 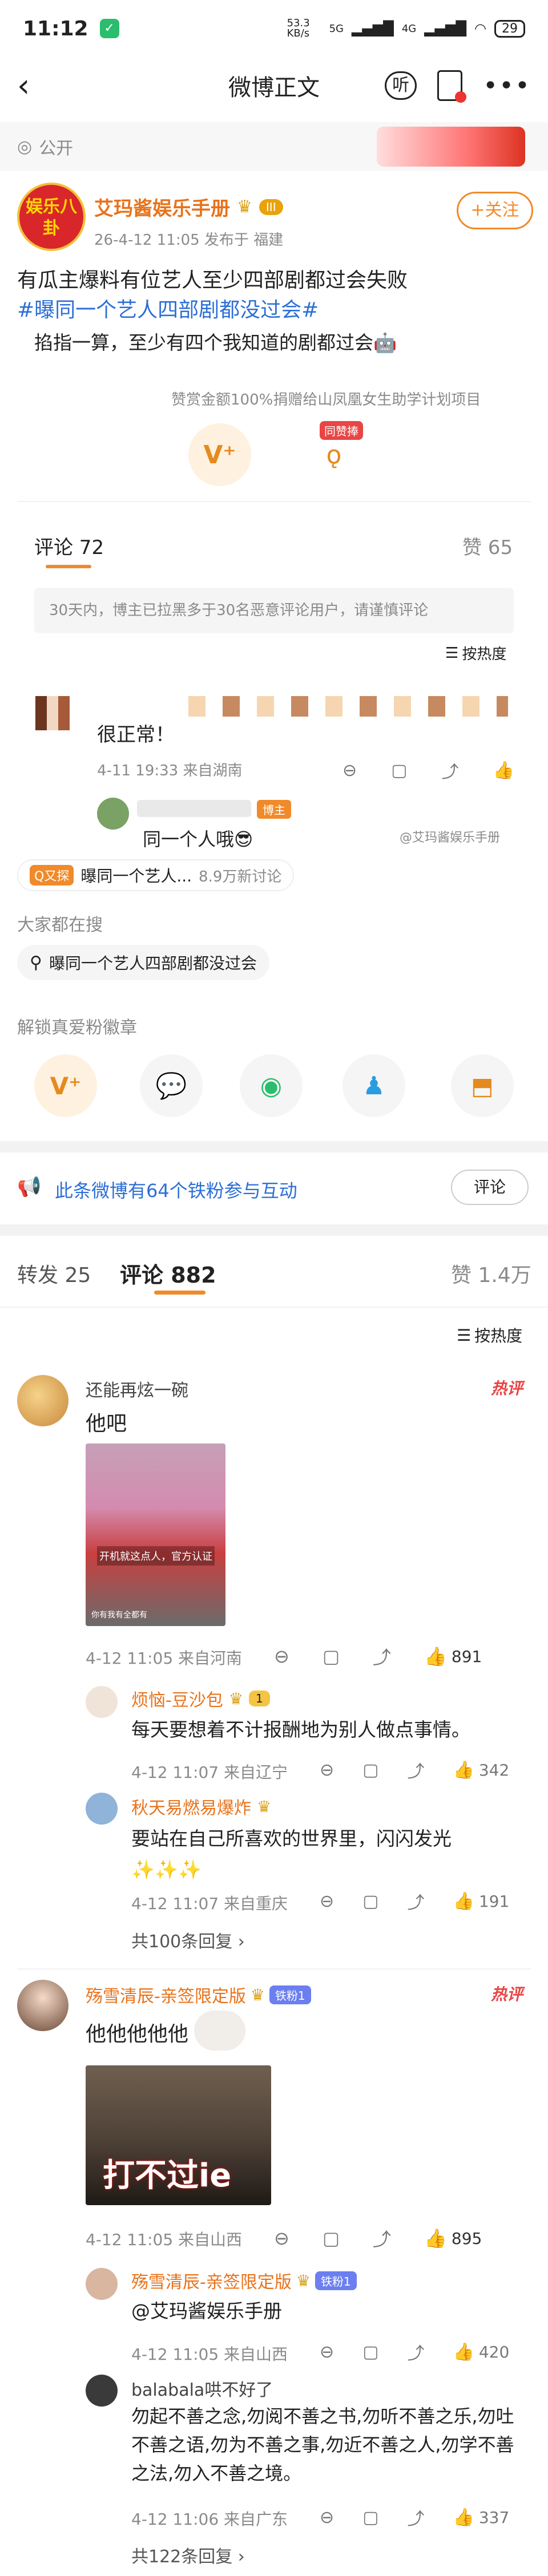 What do you see at coordinates (490, 1187) in the screenshot?
I see `iron-fans-comment-button: 评论` at bounding box center [490, 1187].